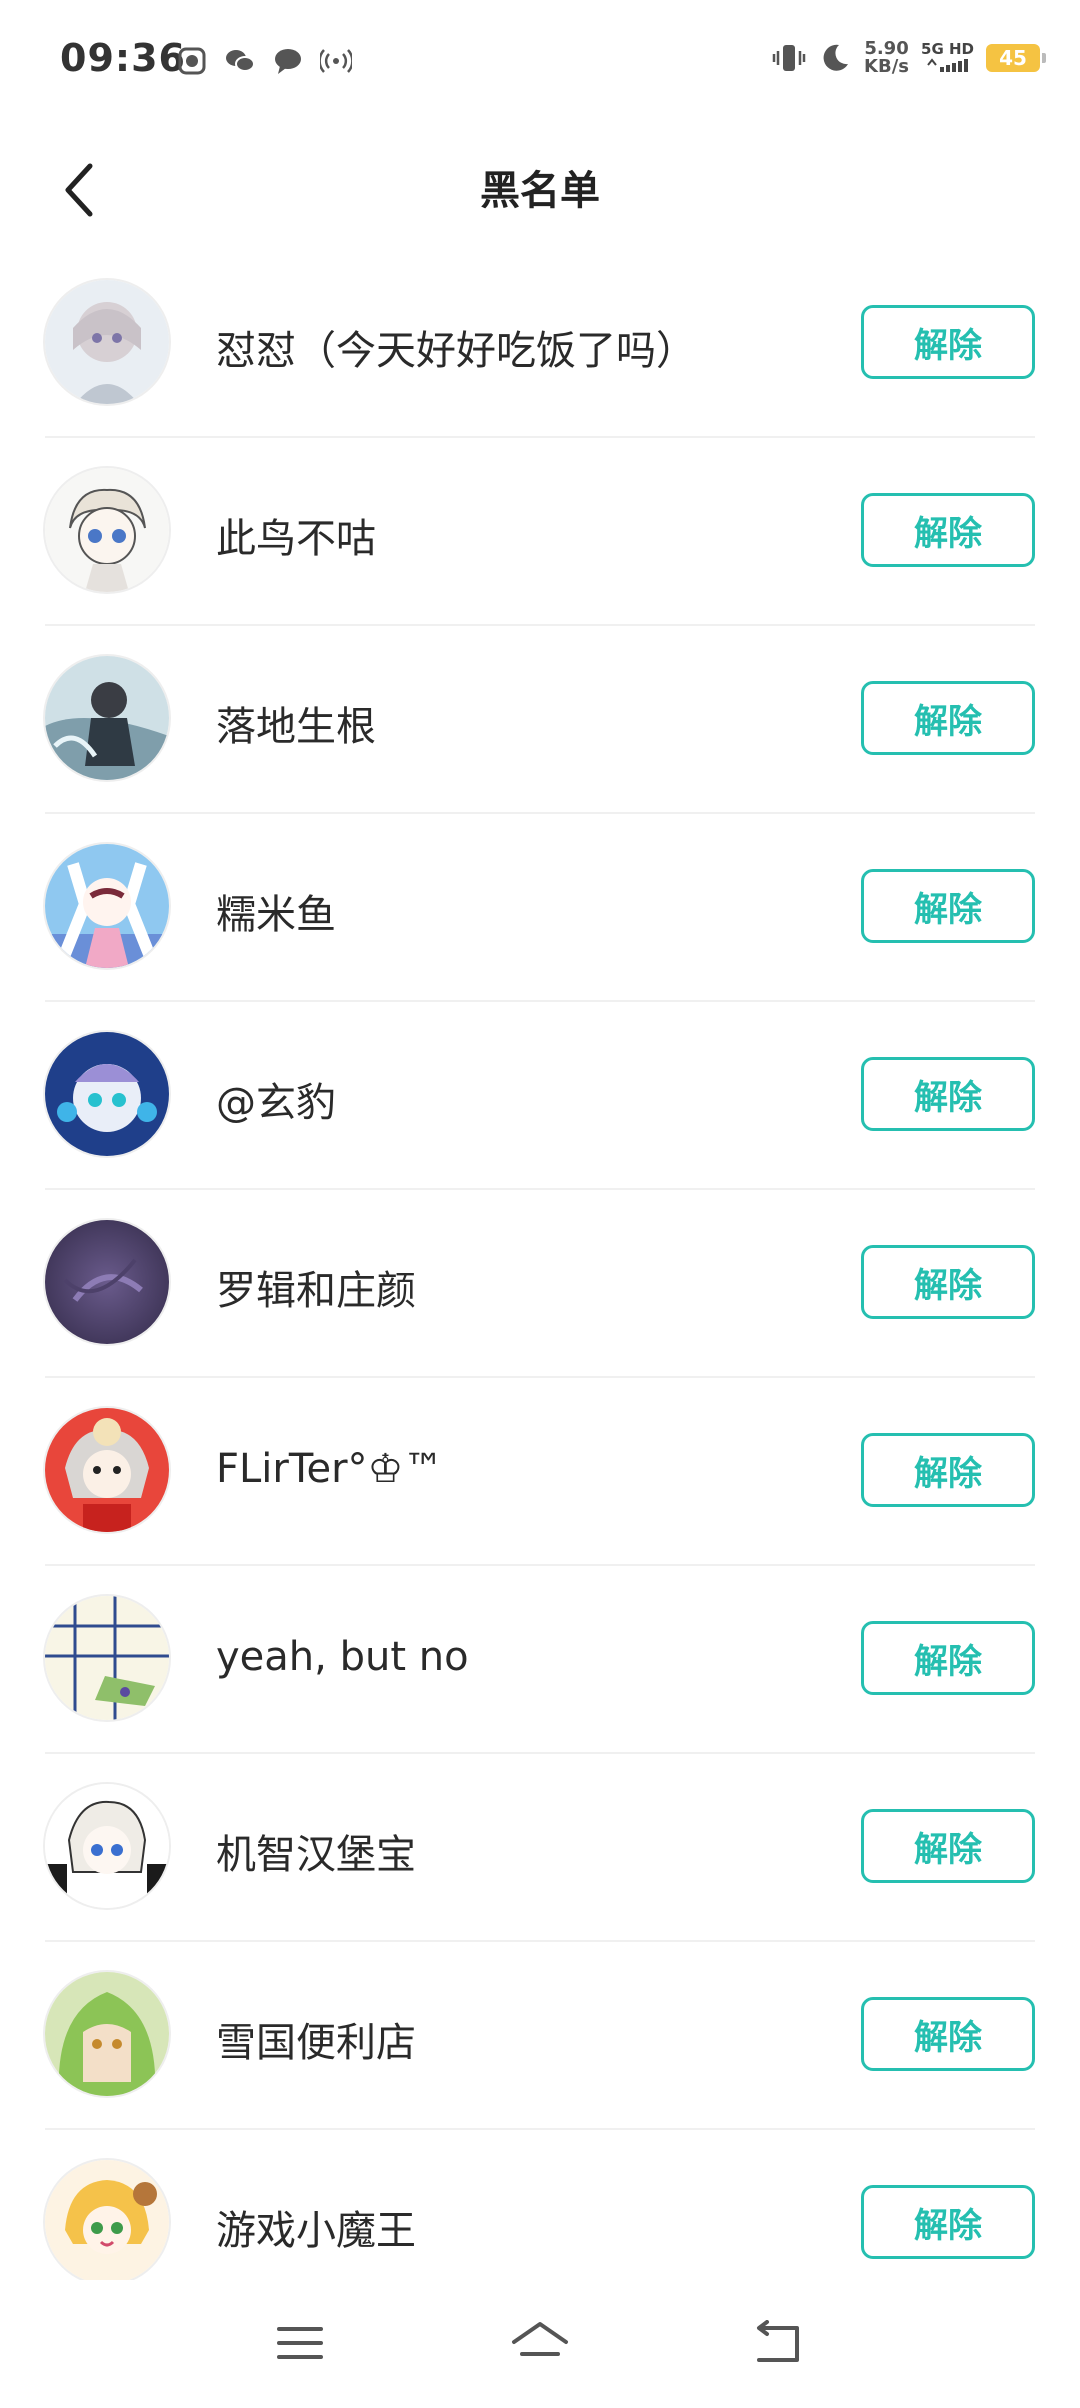 The height and width of the screenshot is (2408, 1080). I want to click on list-item: @玄豹 解除, so click(540, 1096).